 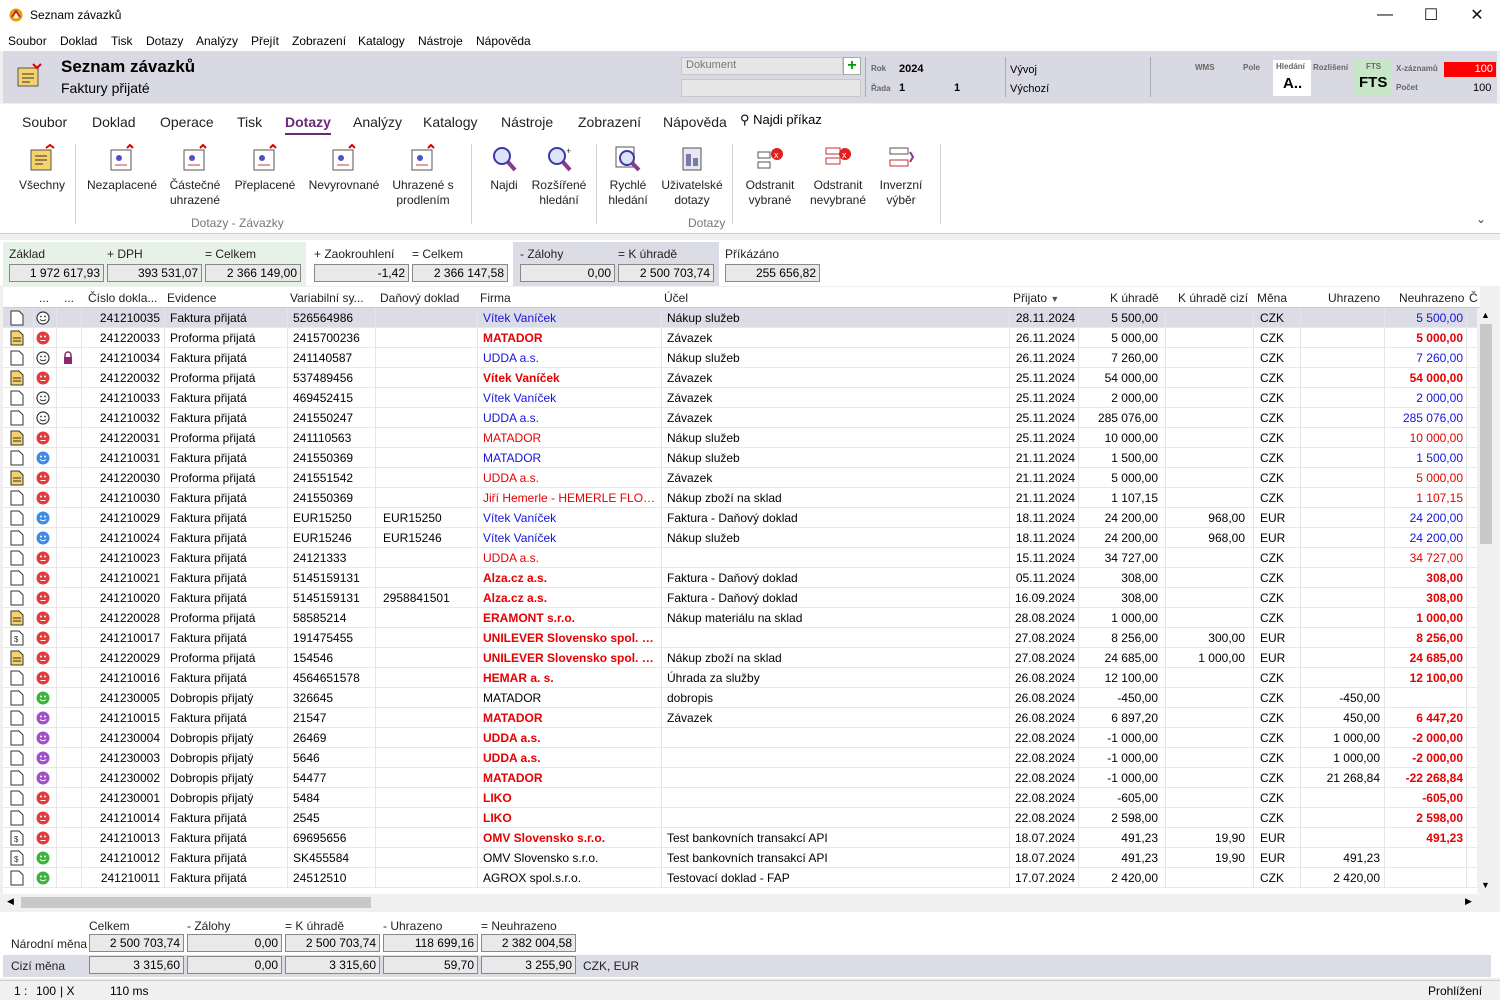 What do you see at coordinates (381, 41) in the screenshot?
I see `menu-katalogy: Katalogy` at bounding box center [381, 41].